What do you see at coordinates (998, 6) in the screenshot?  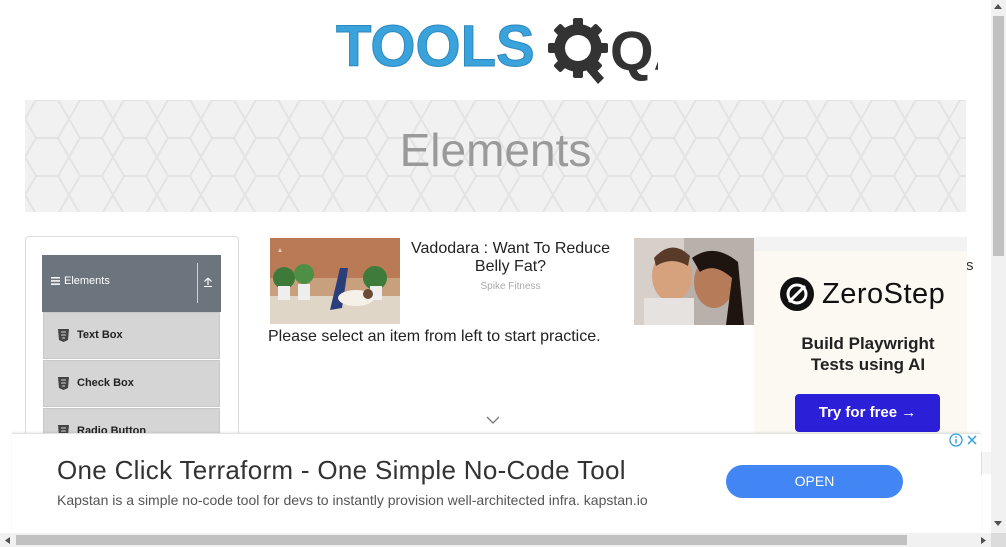 I see `scroll-up-arrow-icon` at bounding box center [998, 6].